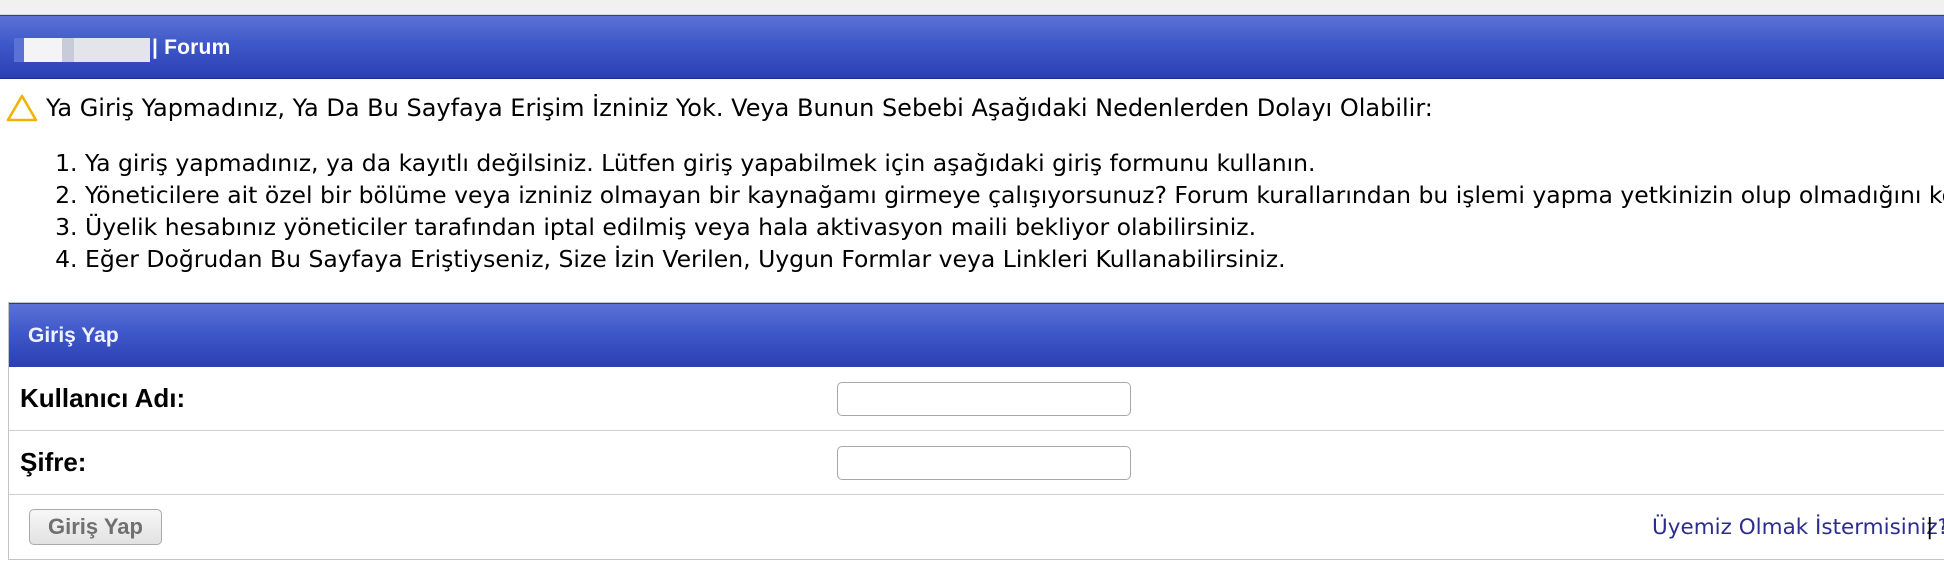  What do you see at coordinates (972, 47) in the screenshot?
I see `forum-header-bar: | Forum` at bounding box center [972, 47].